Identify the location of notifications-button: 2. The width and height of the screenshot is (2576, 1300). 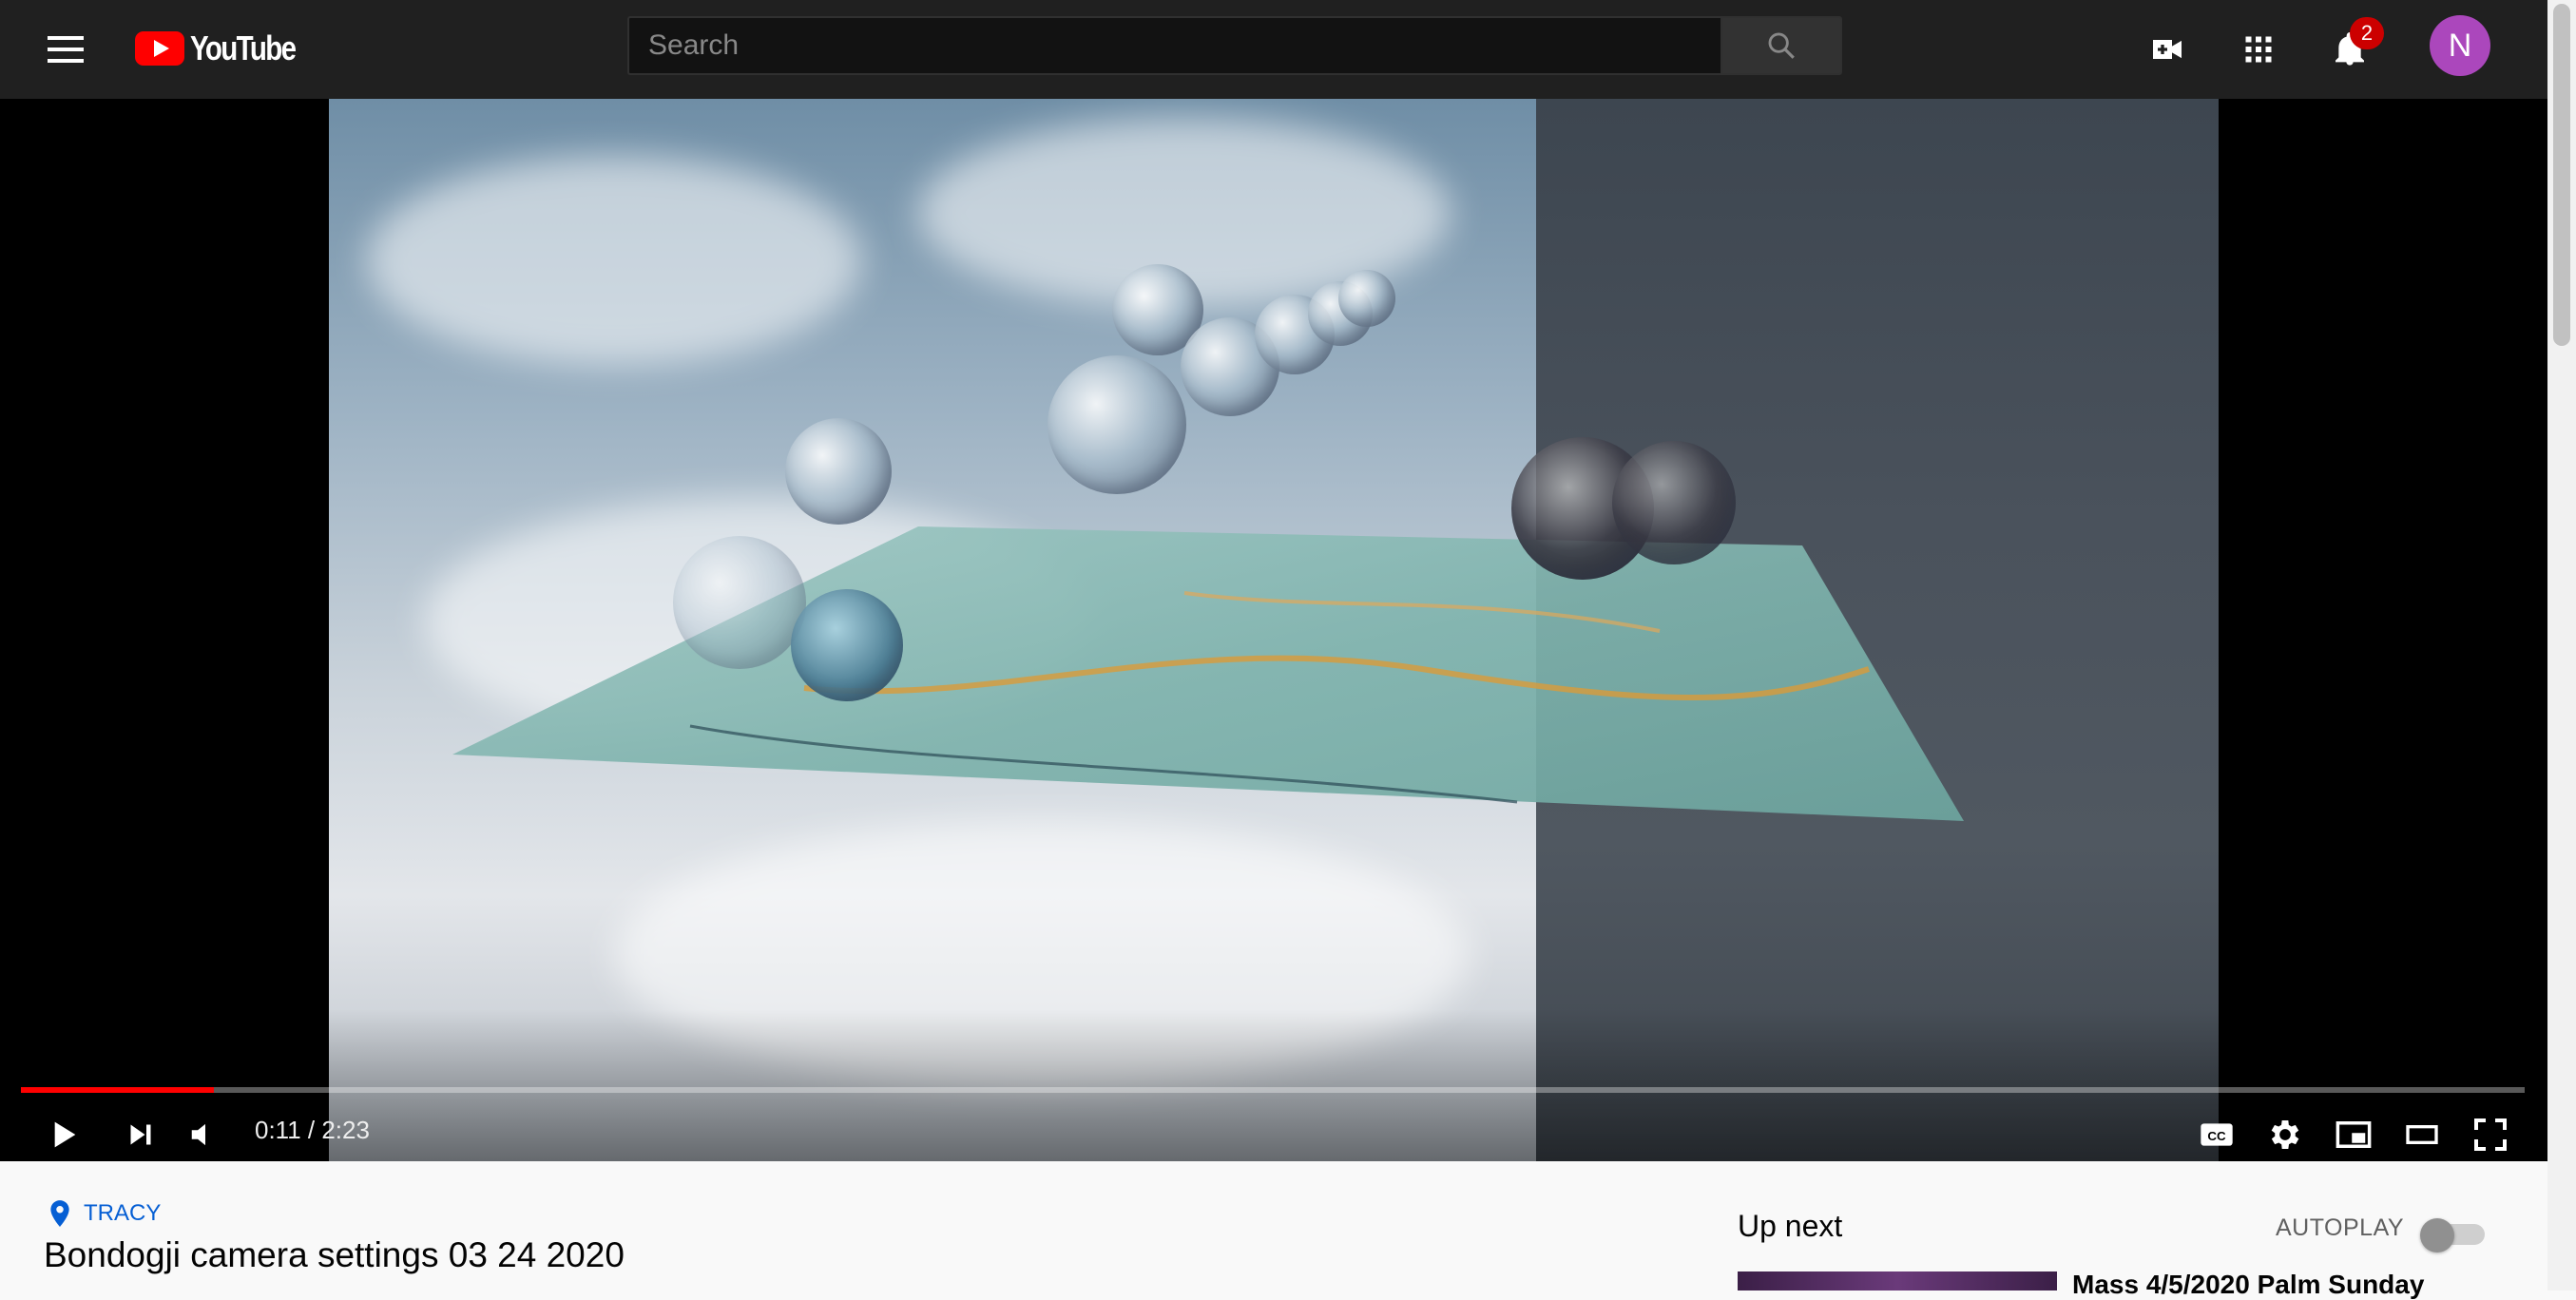
(2353, 47).